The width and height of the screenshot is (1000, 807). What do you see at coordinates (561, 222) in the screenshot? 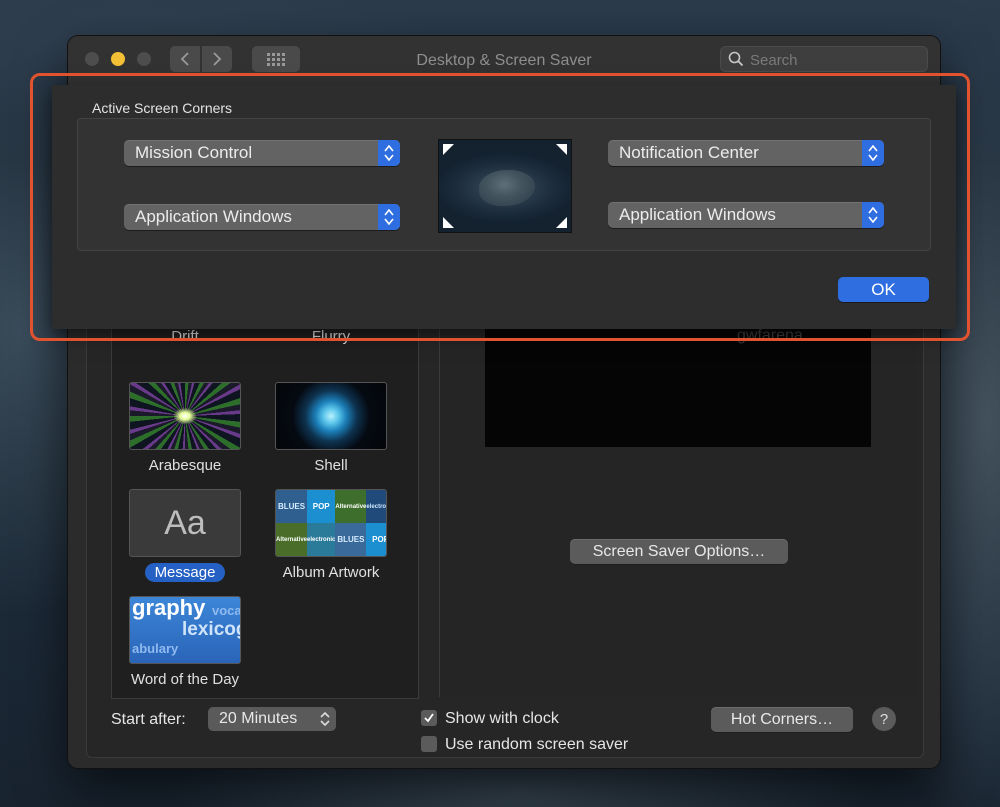
I see `bottom-right-corner-marker` at bounding box center [561, 222].